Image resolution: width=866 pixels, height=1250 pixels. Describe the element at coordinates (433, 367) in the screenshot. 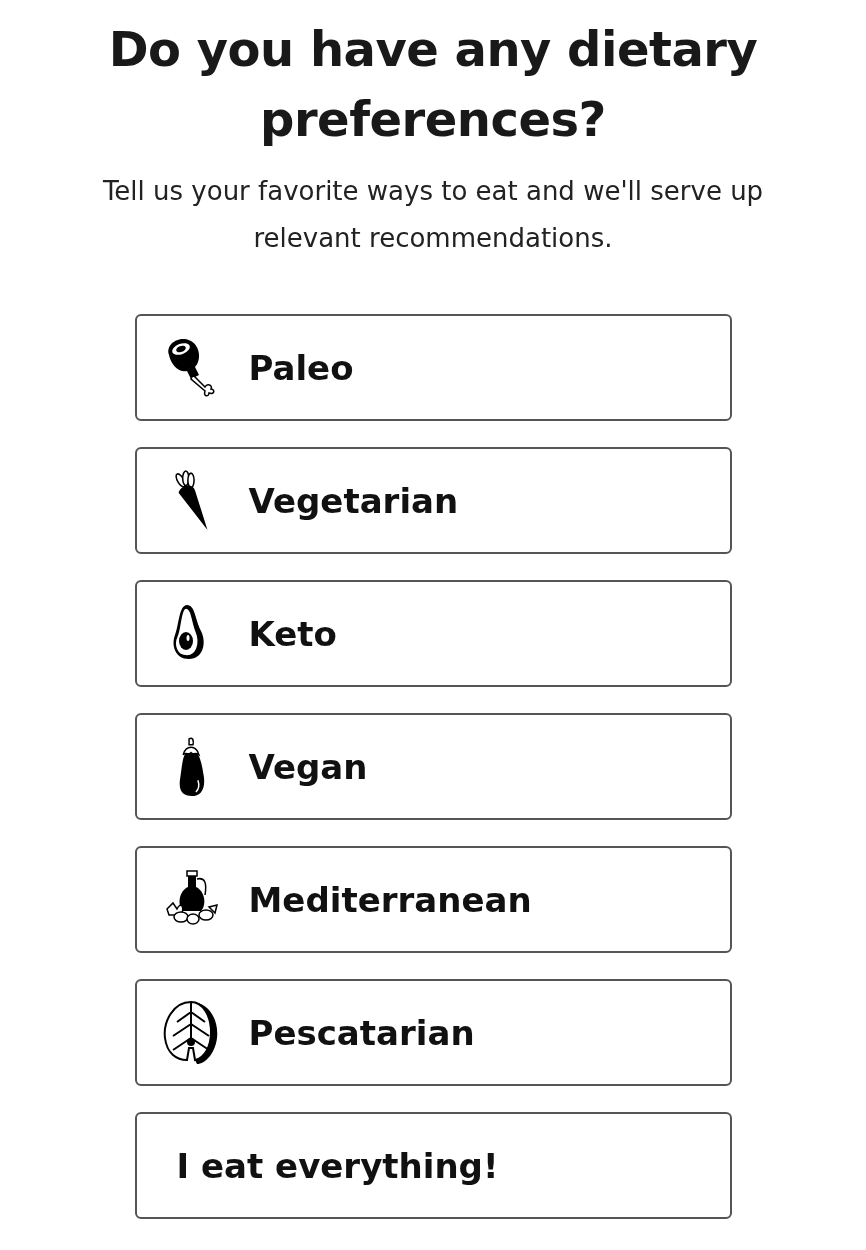

I see `preference-option: Paleo` at that location.